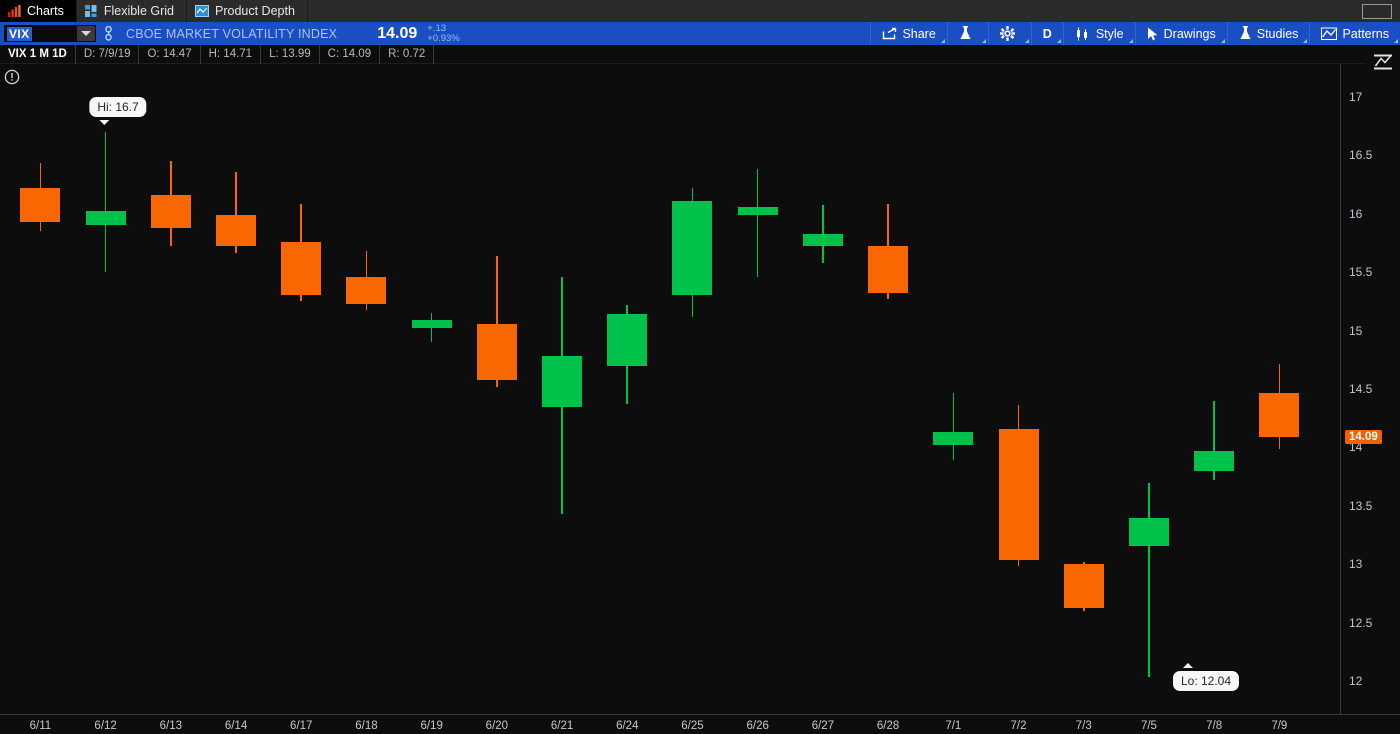 The image size is (1400, 734). Describe the element at coordinates (1018, 726) in the screenshot. I see `time-tick: 7/2` at that location.